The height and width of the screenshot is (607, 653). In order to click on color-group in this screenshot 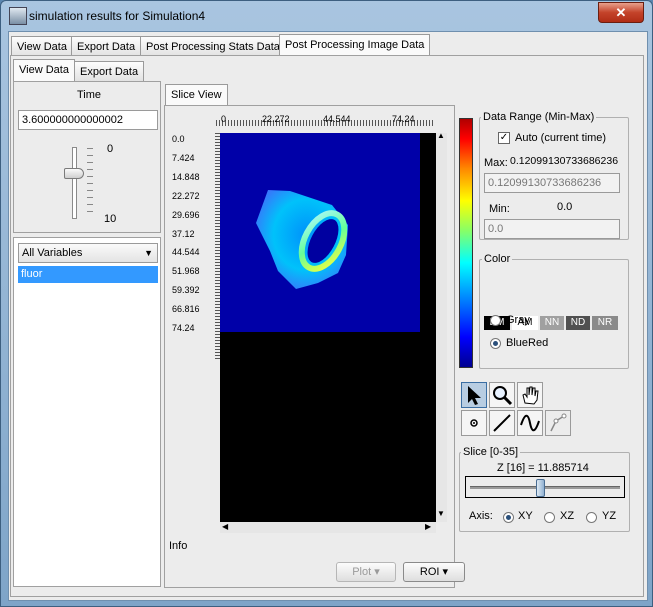, I will do `click(554, 314)`.